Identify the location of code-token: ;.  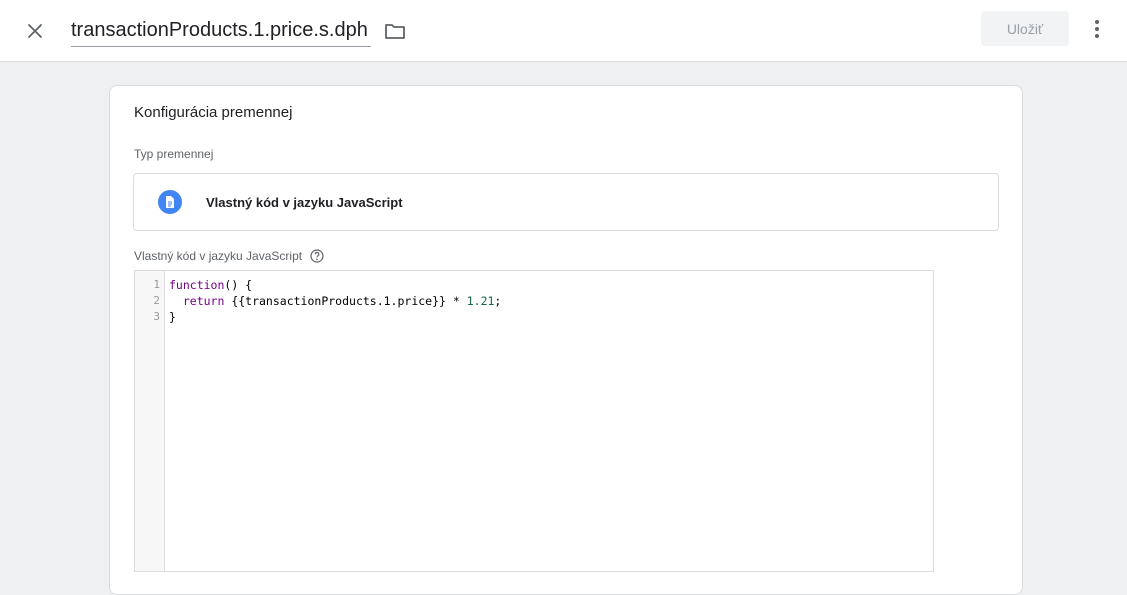
(498, 301).